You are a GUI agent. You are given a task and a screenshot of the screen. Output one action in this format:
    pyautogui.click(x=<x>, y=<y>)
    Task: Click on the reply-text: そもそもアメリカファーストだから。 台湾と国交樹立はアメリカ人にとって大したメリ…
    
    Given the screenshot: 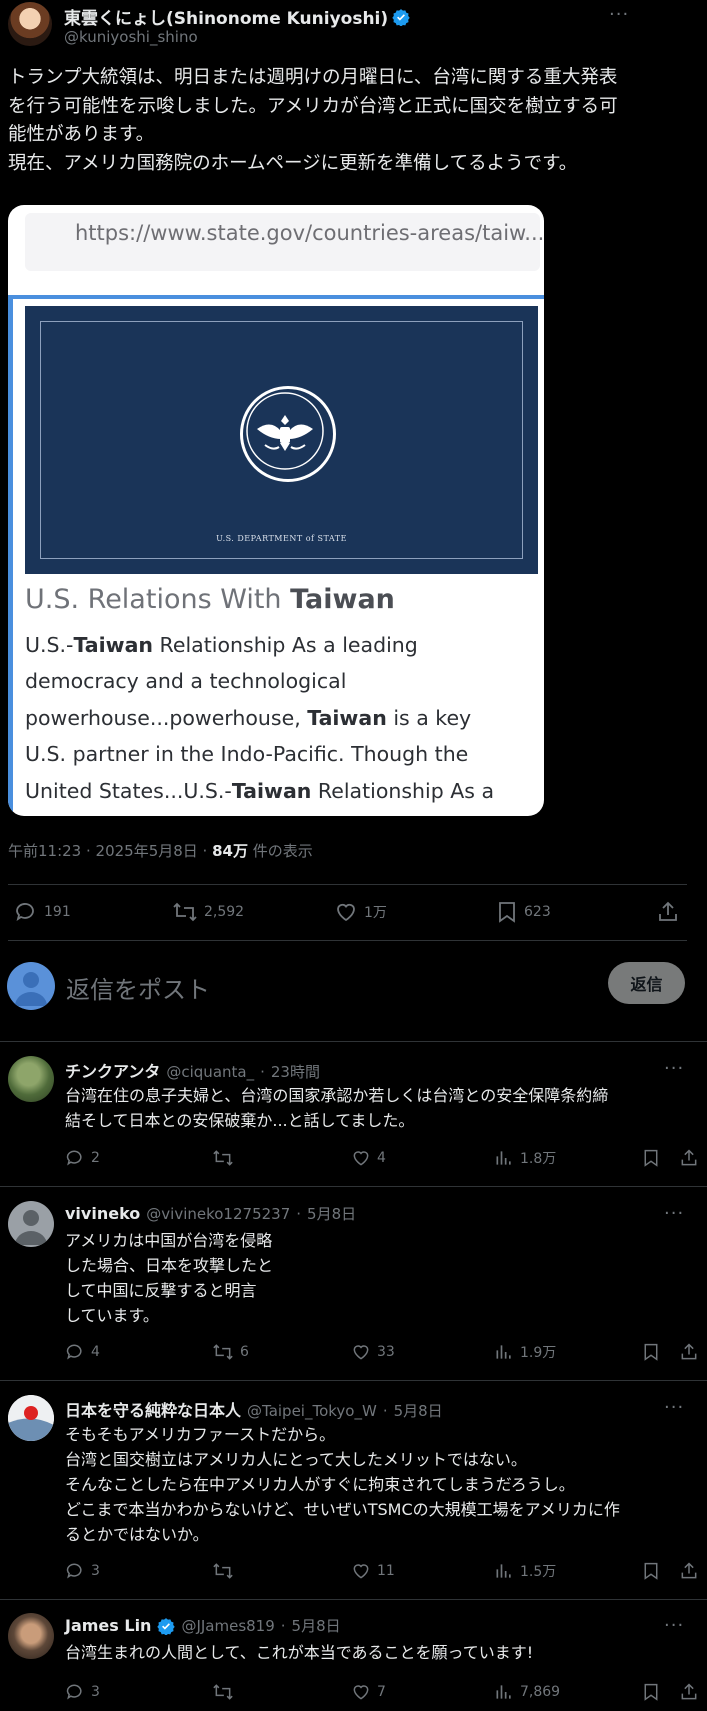 What is the action you would take?
    pyautogui.click(x=342, y=1484)
    